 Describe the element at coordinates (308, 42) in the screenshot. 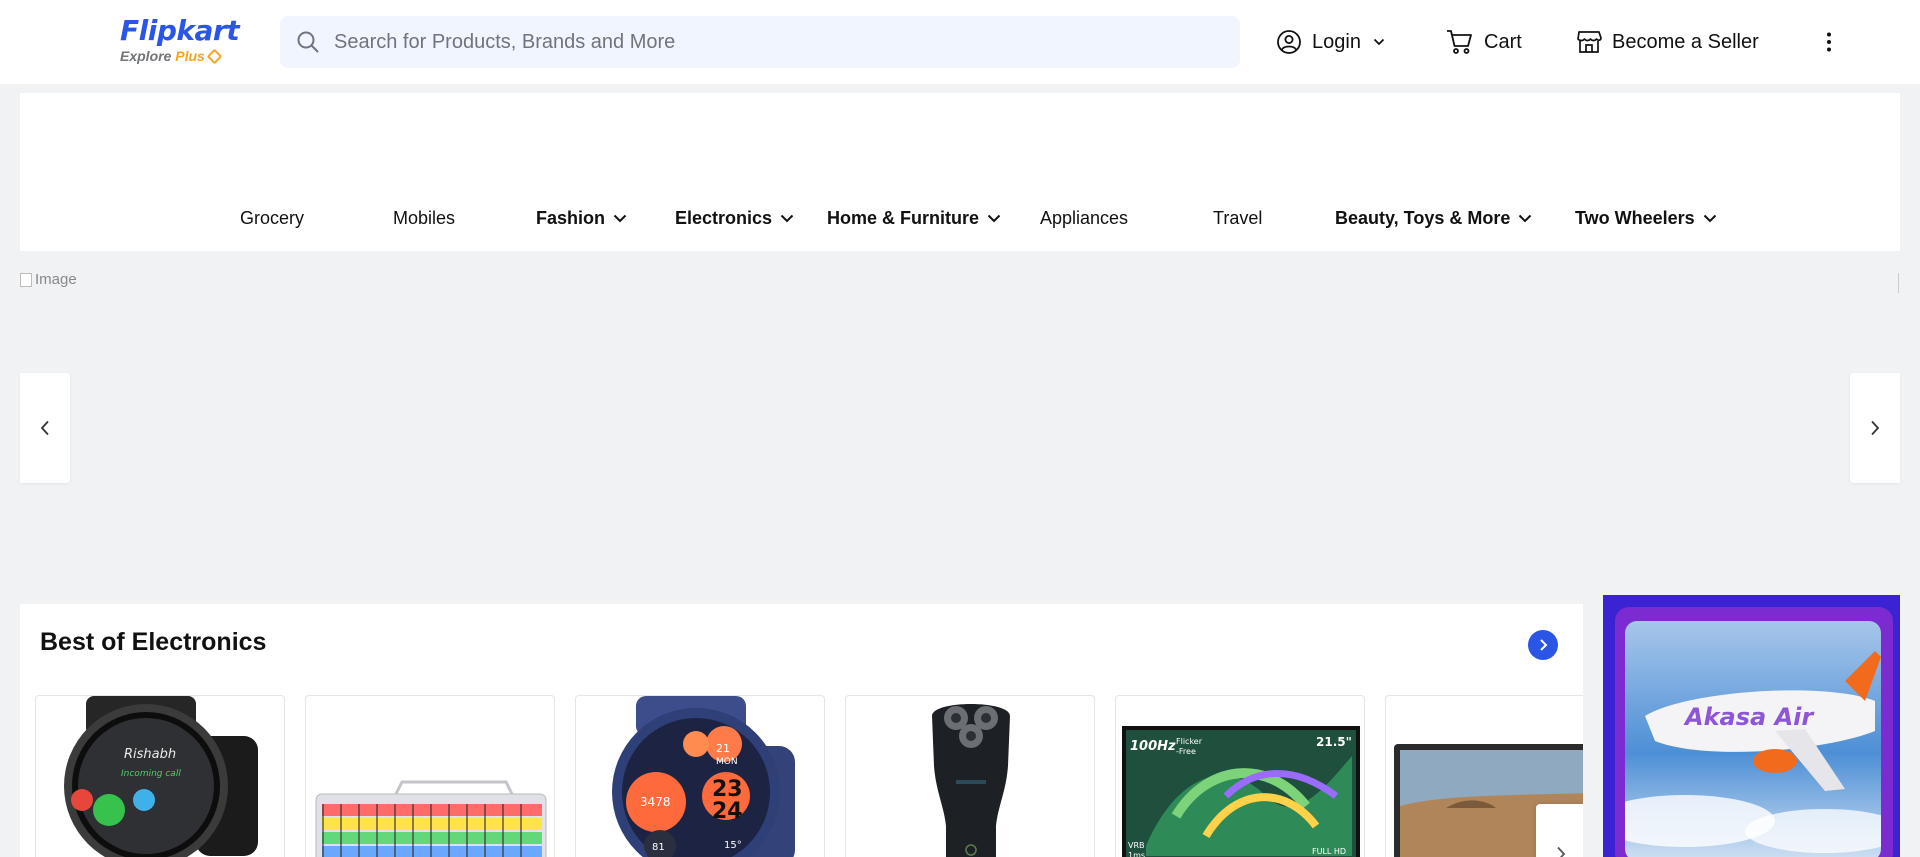

I see `search-icon` at that location.